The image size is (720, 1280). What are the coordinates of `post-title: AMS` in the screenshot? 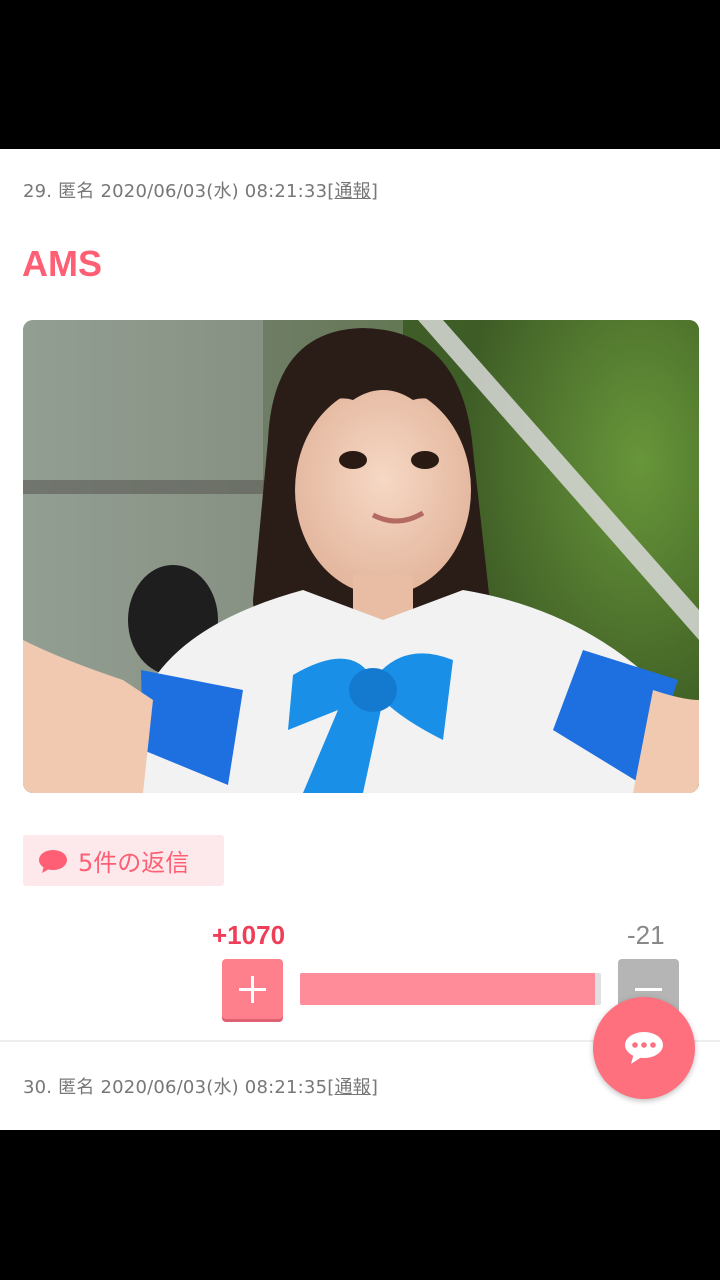 It's located at (62, 263).